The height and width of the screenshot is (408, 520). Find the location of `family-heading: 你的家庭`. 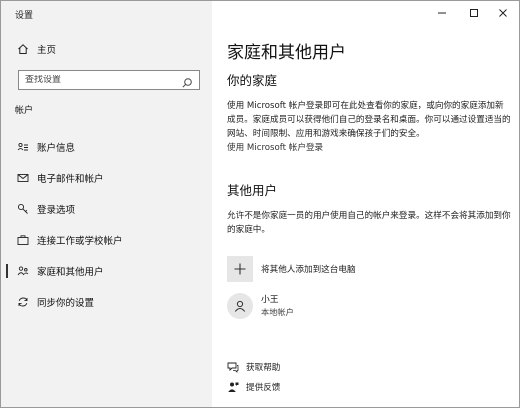

family-heading: 你的家庭 is located at coordinates (252, 80).